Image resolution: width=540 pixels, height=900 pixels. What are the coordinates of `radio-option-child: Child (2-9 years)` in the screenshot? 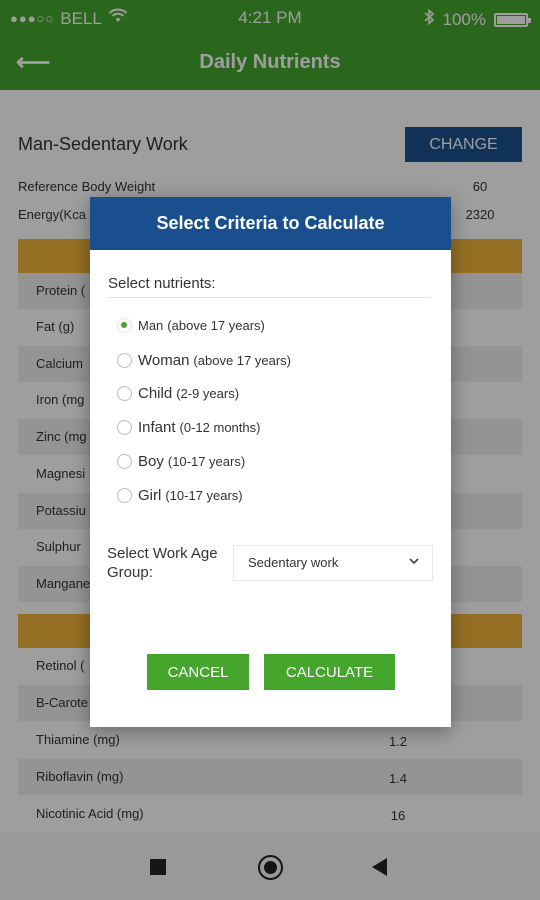 It's located at (178, 393).